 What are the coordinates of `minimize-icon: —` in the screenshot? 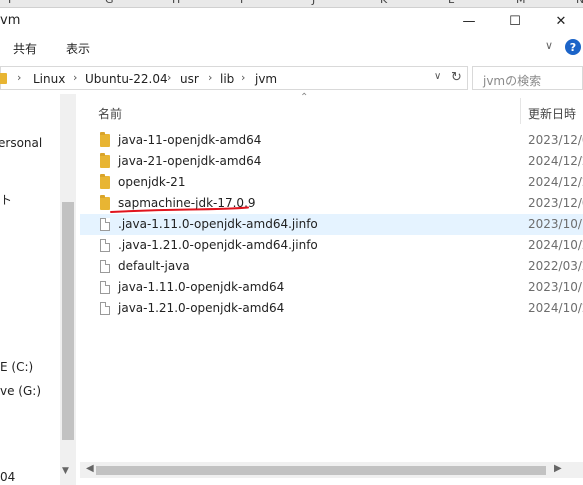 It's located at (469, 21).